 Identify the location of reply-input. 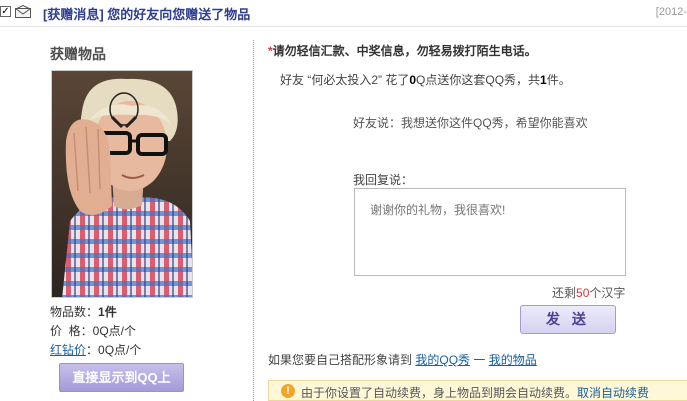
(490, 232).